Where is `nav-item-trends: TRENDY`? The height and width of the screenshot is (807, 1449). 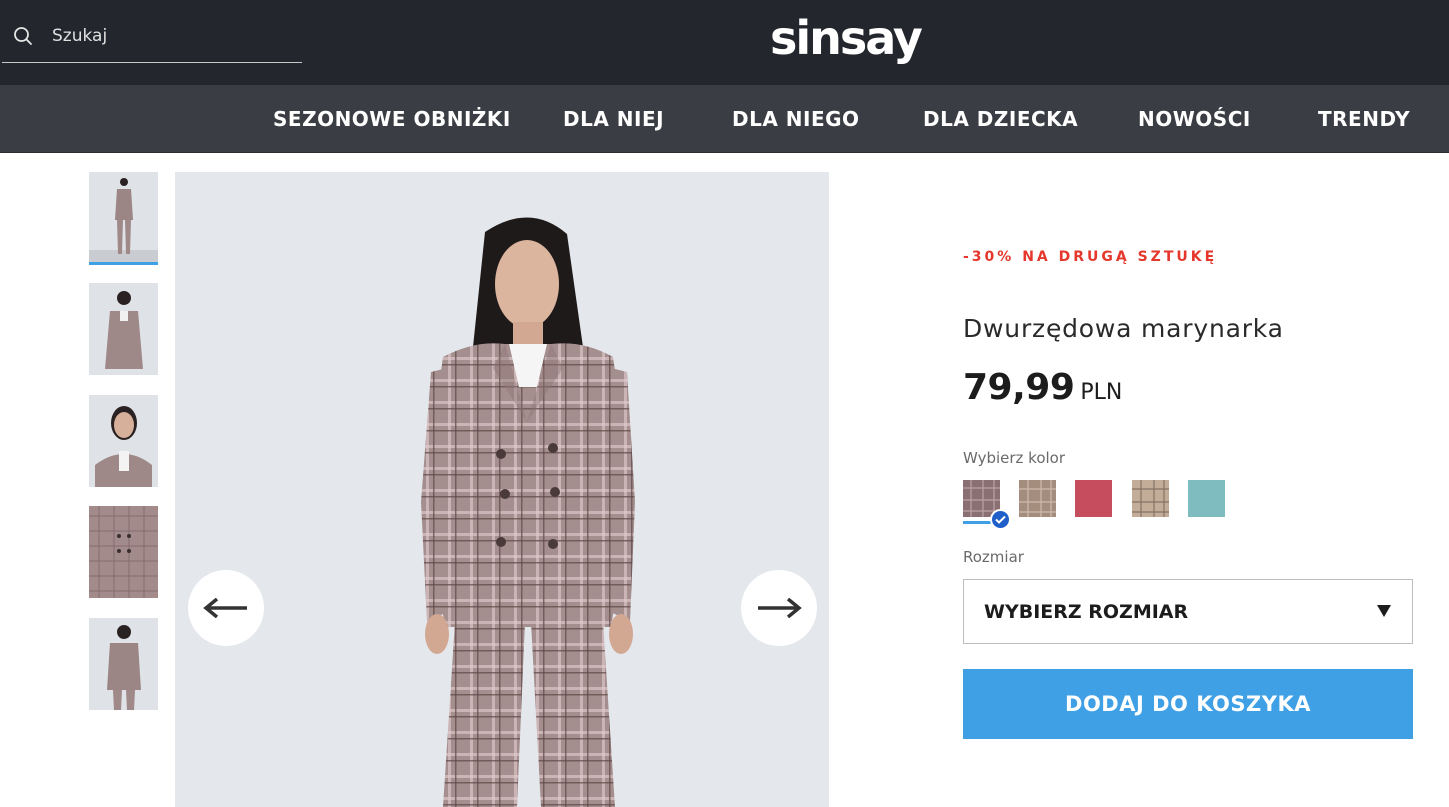
nav-item-trends: TRENDY is located at coordinates (1364, 119).